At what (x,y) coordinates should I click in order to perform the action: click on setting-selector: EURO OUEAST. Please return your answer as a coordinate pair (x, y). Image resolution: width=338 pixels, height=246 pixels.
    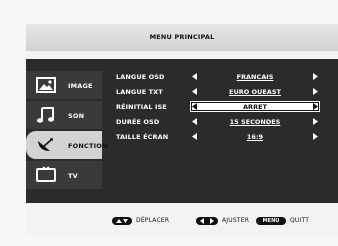
    Looking at the image, I should click on (255, 91).